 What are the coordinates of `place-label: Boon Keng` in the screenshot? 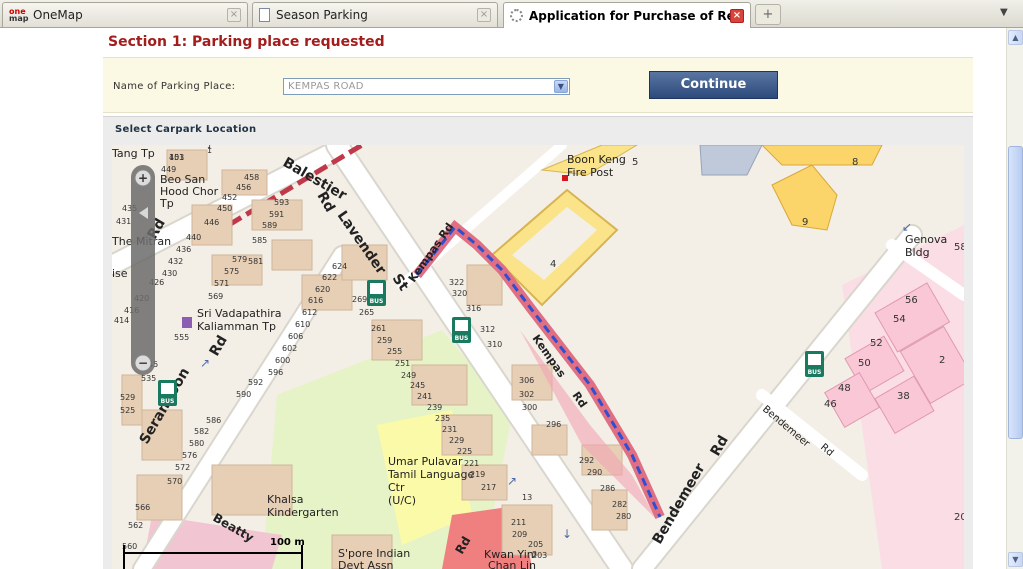 It's located at (596, 159).